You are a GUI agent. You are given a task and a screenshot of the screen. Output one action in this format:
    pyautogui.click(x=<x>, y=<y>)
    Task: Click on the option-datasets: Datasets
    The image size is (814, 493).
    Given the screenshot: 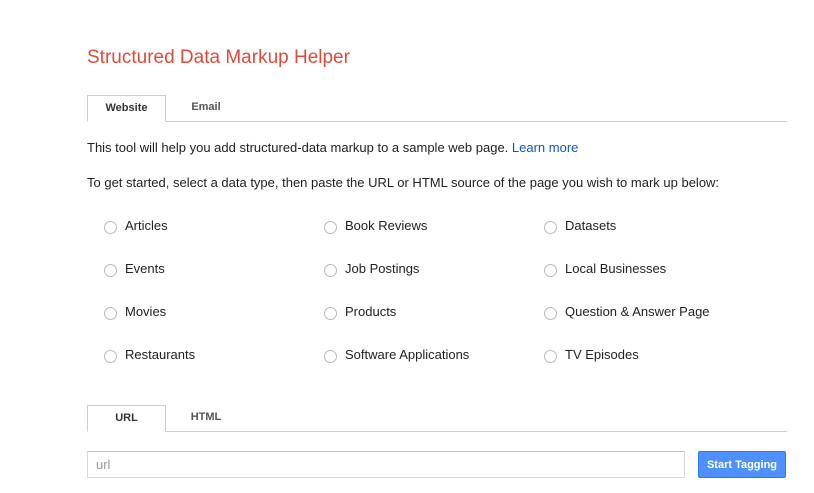 What is the action you would take?
    pyautogui.click(x=580, y=225)
    